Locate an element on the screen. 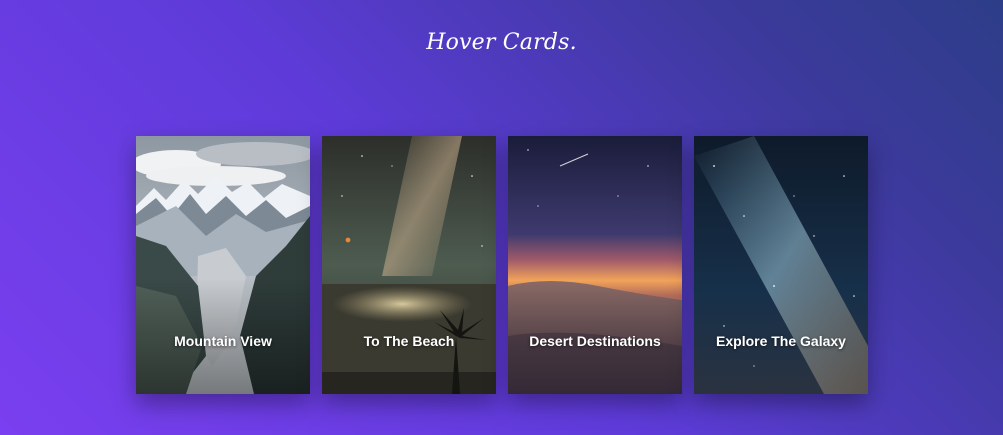 The height and width of the screenshot is (435, 1003). explore-the-galaxy-image is located at coordinates (781, 265).